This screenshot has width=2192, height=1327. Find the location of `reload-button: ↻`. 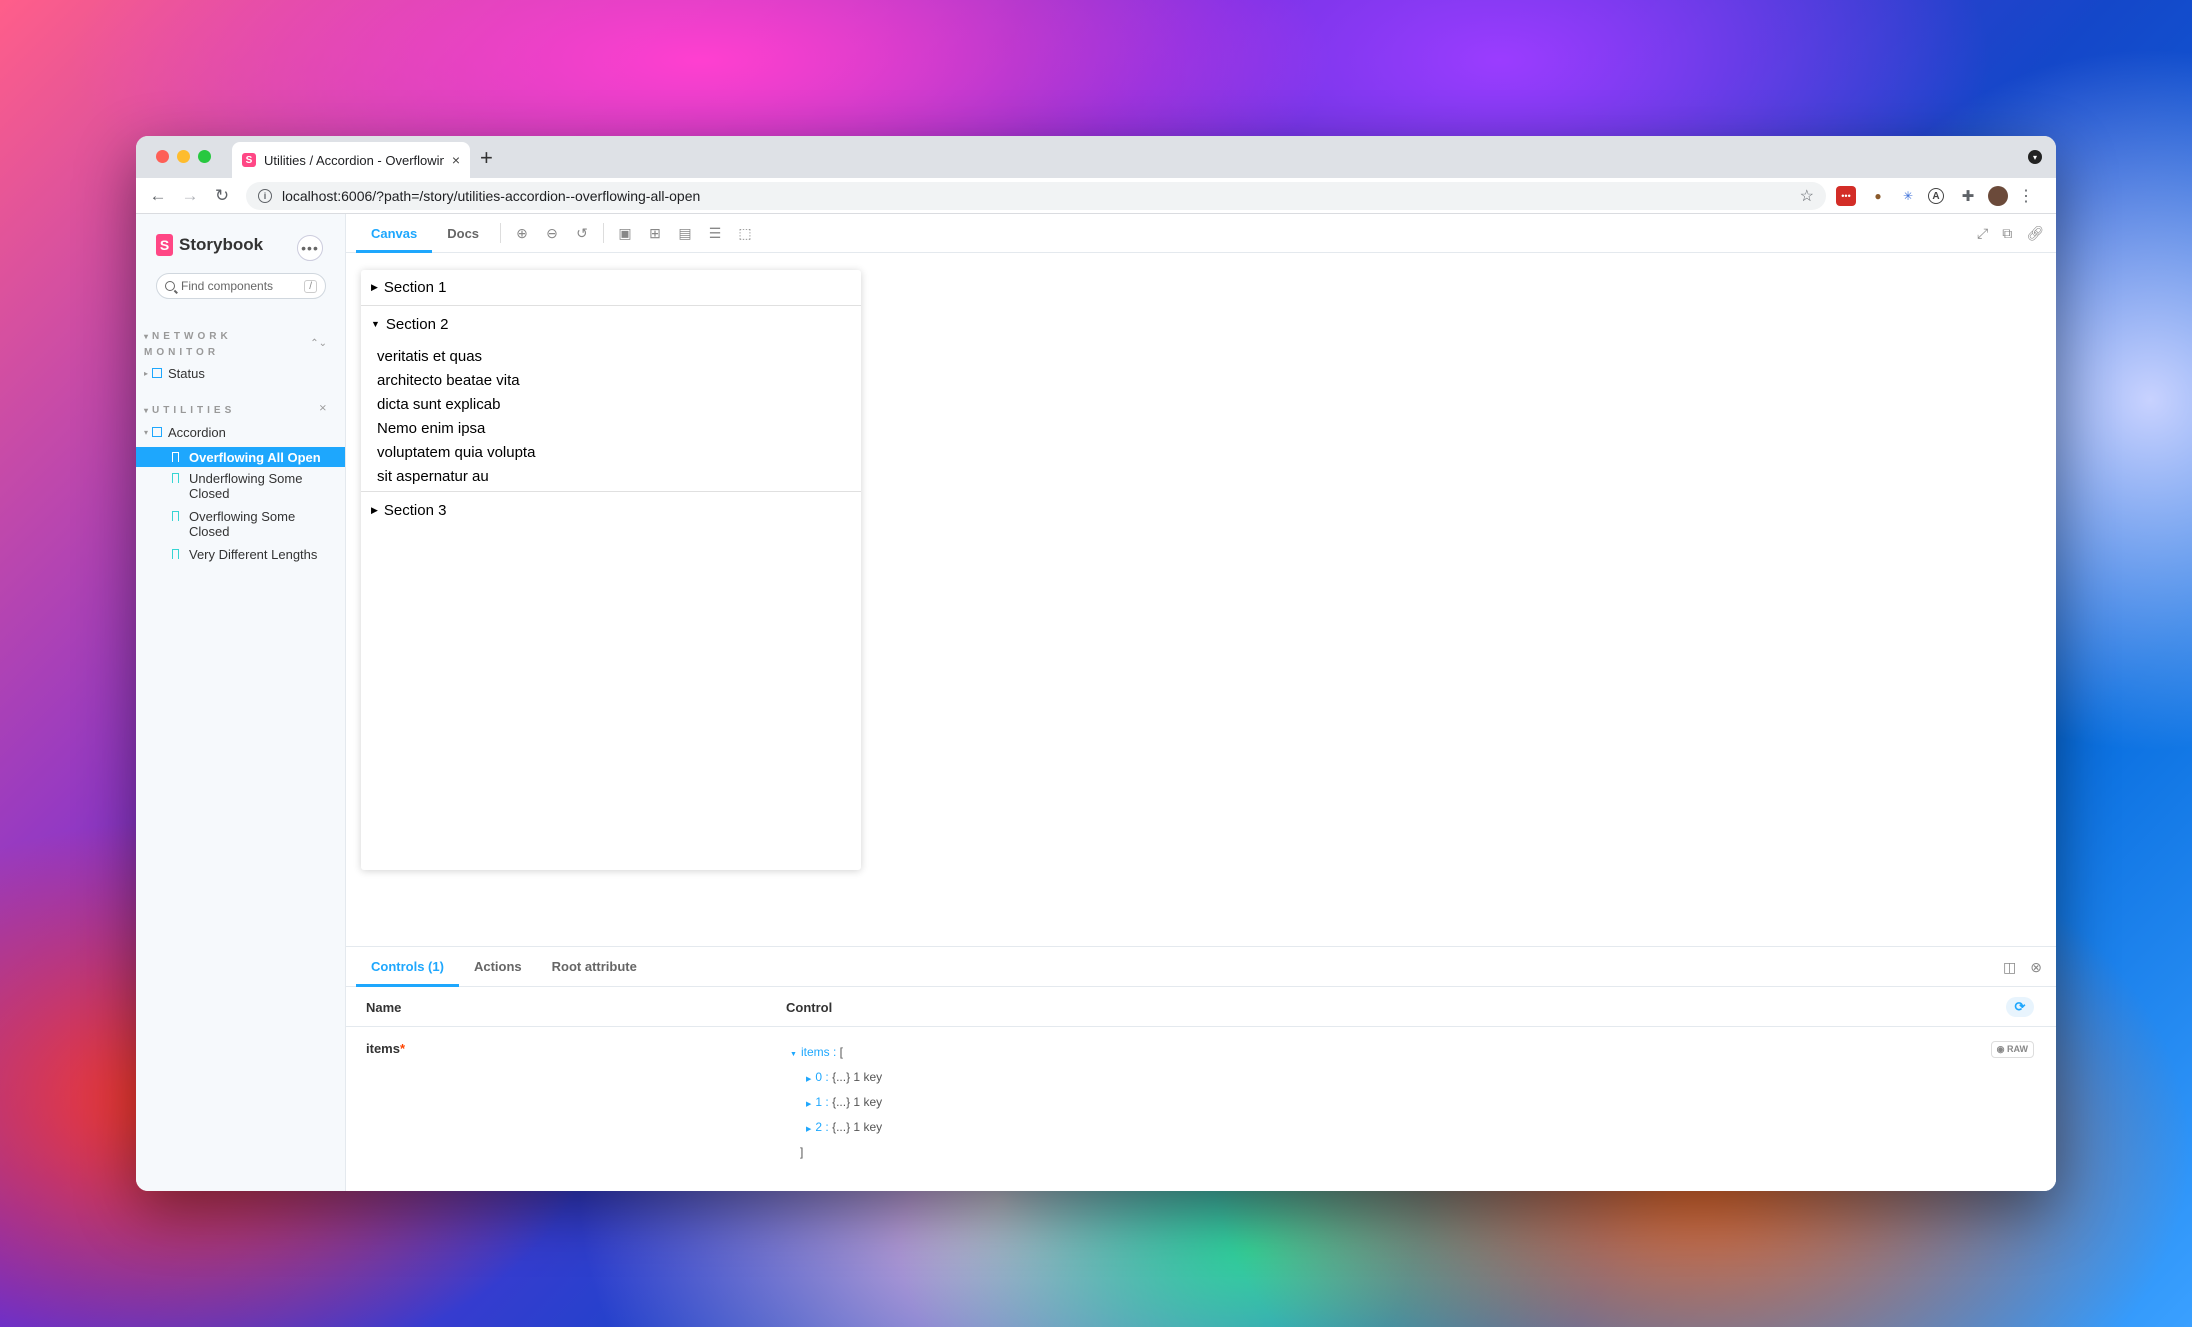

reload-button: ↻ is located at coordinates (222, 196).